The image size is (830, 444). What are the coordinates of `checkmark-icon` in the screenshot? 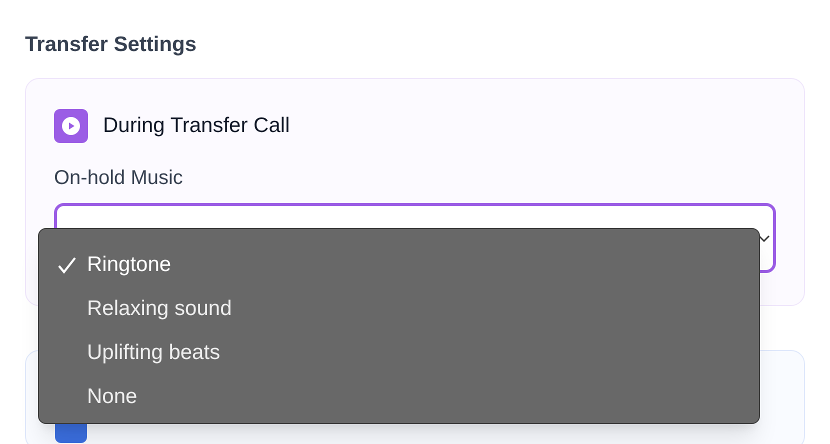 It's located at (67, 265).